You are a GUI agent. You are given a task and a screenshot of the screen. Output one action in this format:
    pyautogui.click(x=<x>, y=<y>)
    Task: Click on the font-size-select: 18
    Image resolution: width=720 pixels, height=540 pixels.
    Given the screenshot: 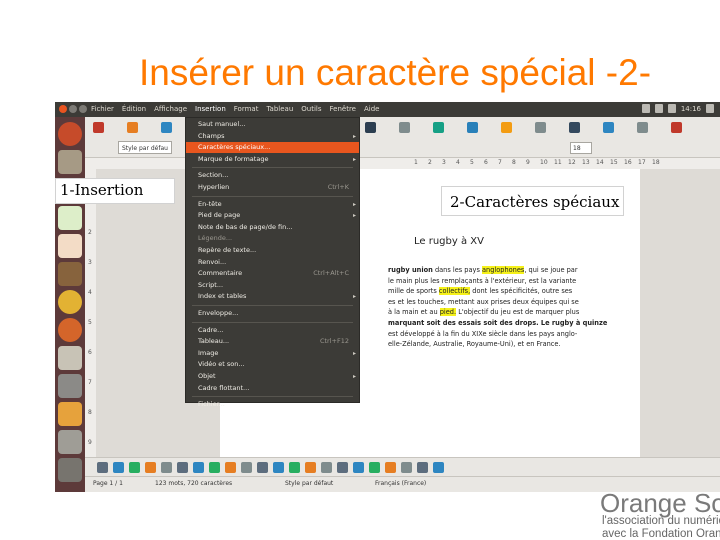 What is the action you would take?
    pyautogui.click(x=581, y=148)
    